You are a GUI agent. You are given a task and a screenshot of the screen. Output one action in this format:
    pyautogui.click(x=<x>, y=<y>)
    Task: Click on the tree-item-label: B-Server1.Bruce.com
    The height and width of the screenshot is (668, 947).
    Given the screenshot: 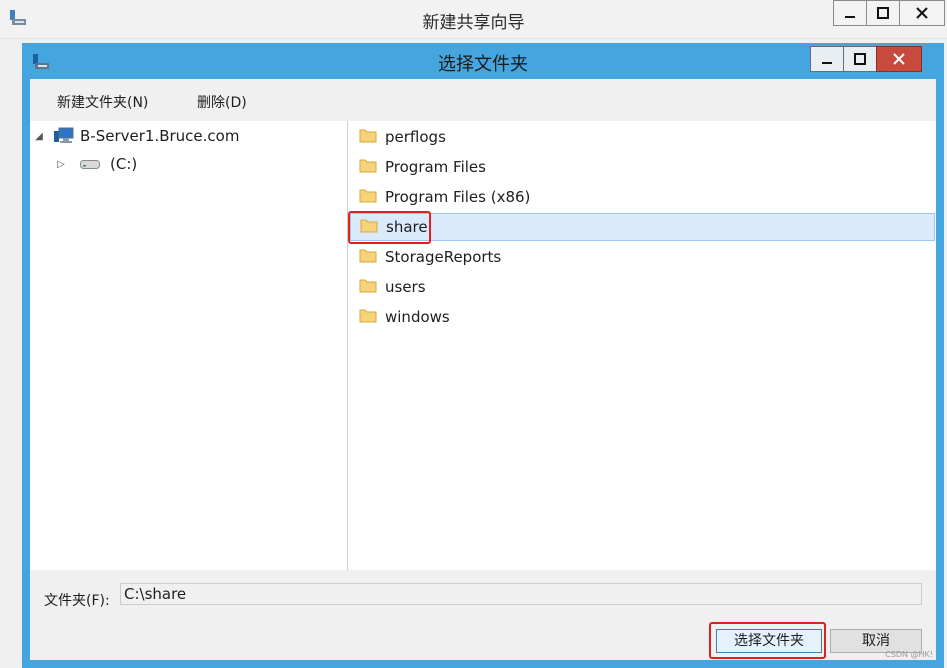 What is the action you would take?
    pyautogui.click(x=160, y=136)
    